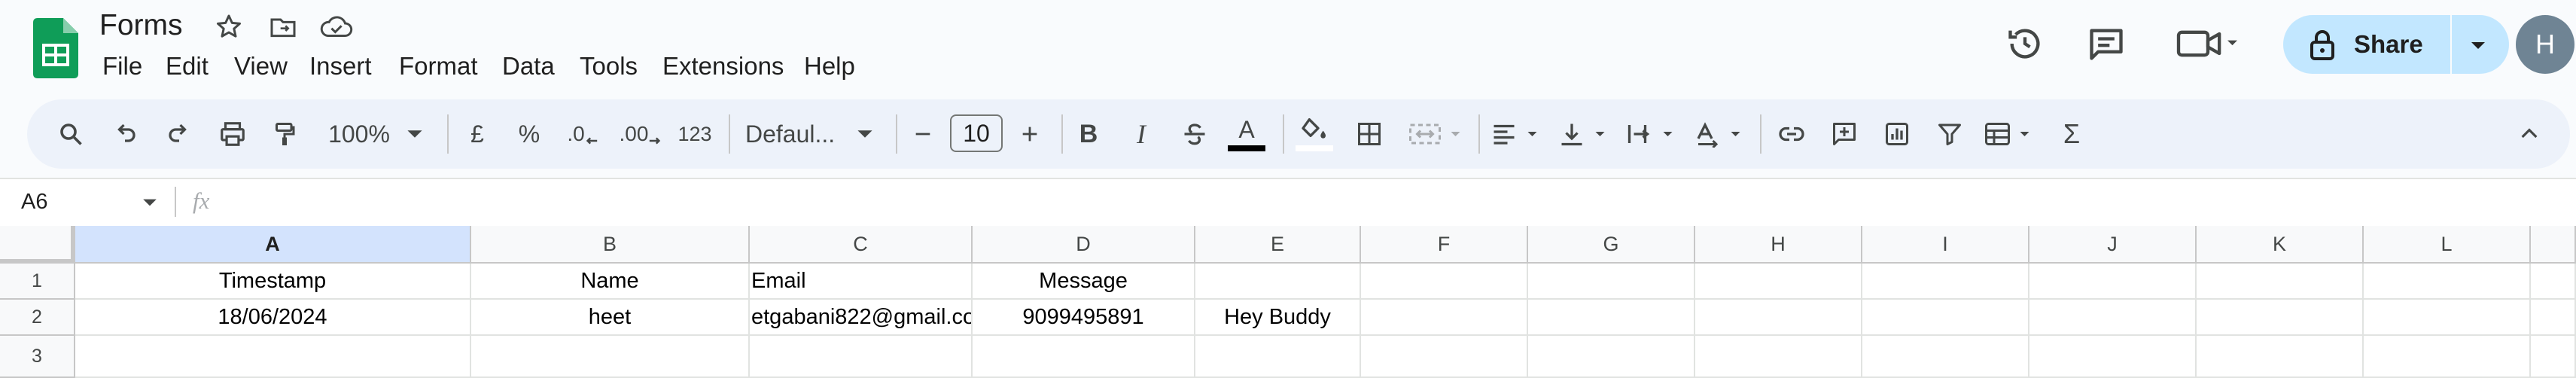 The height and width of the screenshot is (378, 2576). What do you see at coordinates (2478, 44) in the screenshot?
I see `share-dropdown-icon` at bounding box center [2478, 44].